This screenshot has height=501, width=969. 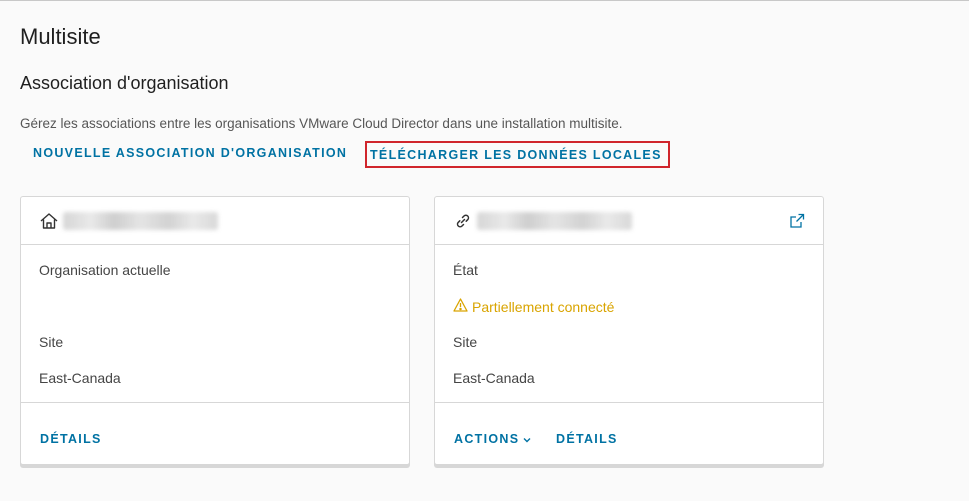 What do you see at coordinates (190, 153) in the screenshot?
I see `new-org-association-button: NOUVELLE ASSOCIATION D'ORGANISATION` at bounding box center [190, 153].